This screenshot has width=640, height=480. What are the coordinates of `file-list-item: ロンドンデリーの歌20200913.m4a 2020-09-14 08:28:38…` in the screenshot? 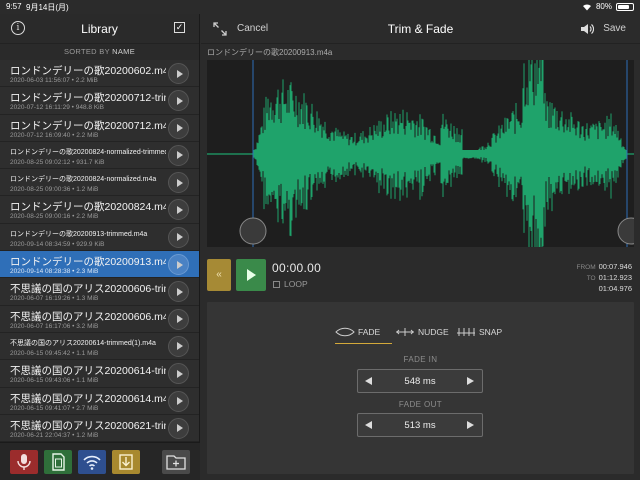 It's located at (99, 265).